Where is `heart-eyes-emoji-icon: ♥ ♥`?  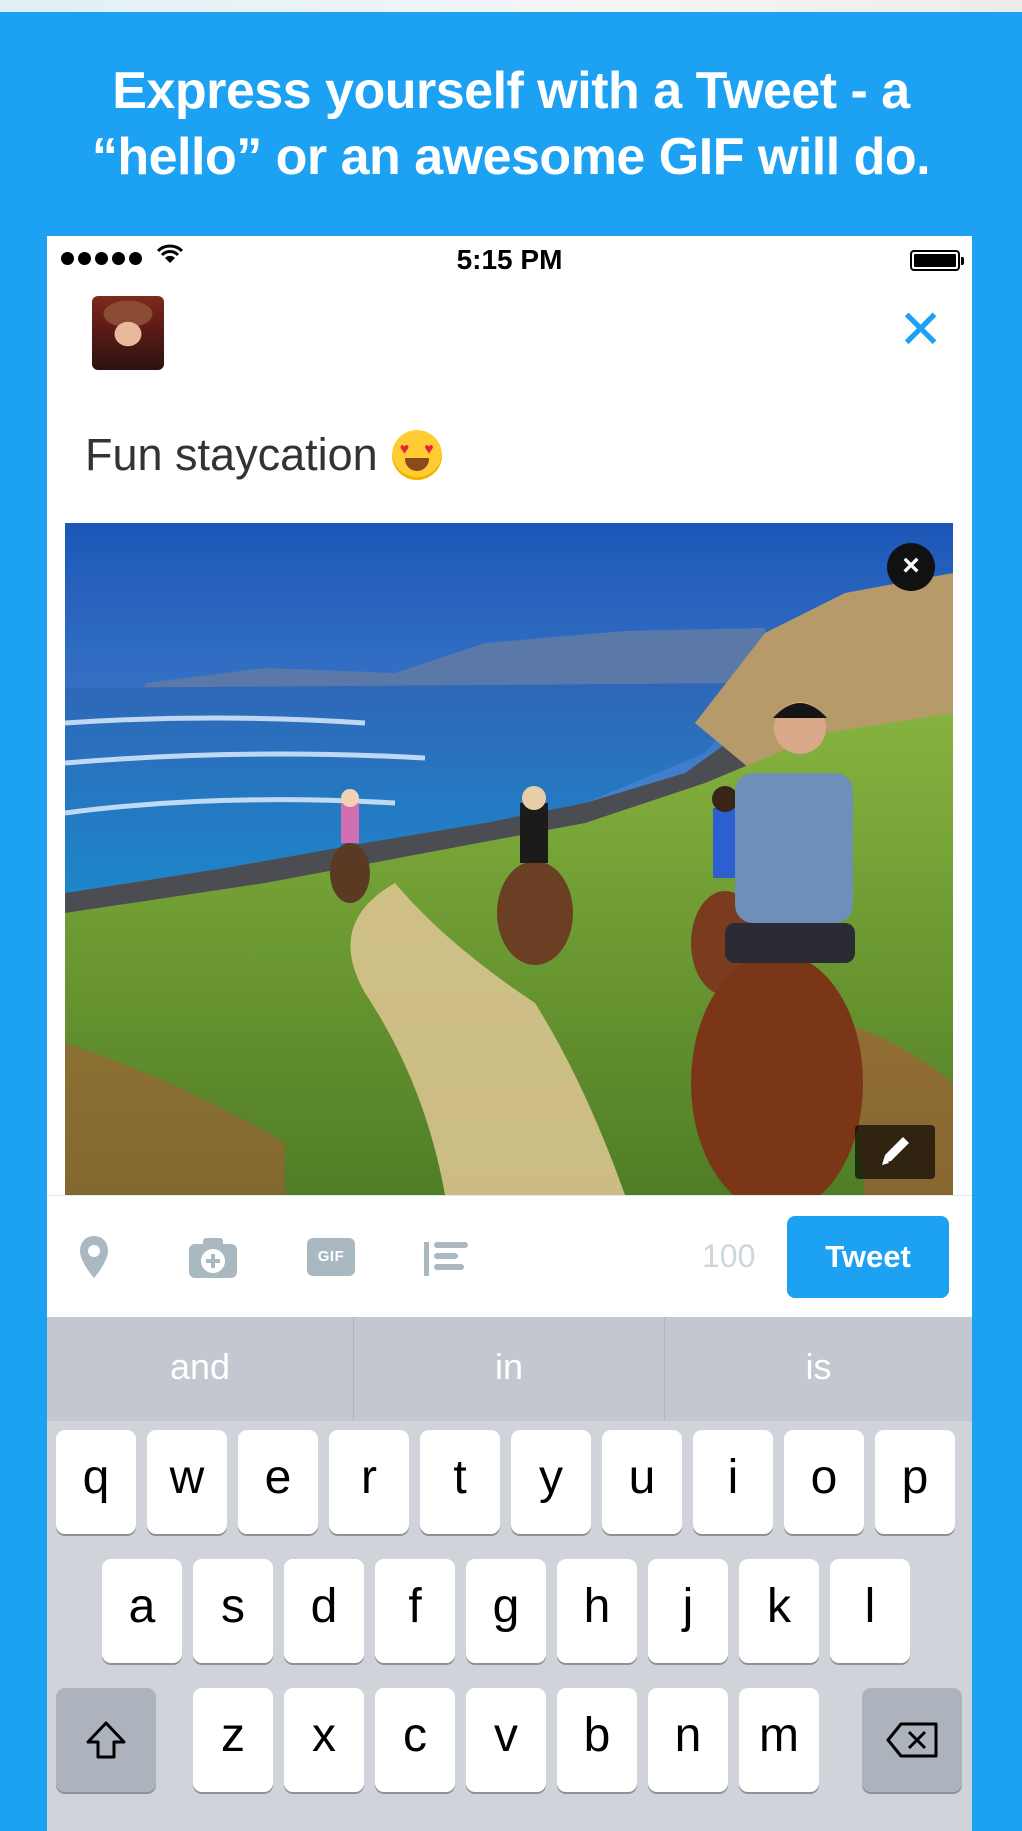
heart-eyes-emoji-icon: ♥ ♥ is located at coordinates (416, 455).